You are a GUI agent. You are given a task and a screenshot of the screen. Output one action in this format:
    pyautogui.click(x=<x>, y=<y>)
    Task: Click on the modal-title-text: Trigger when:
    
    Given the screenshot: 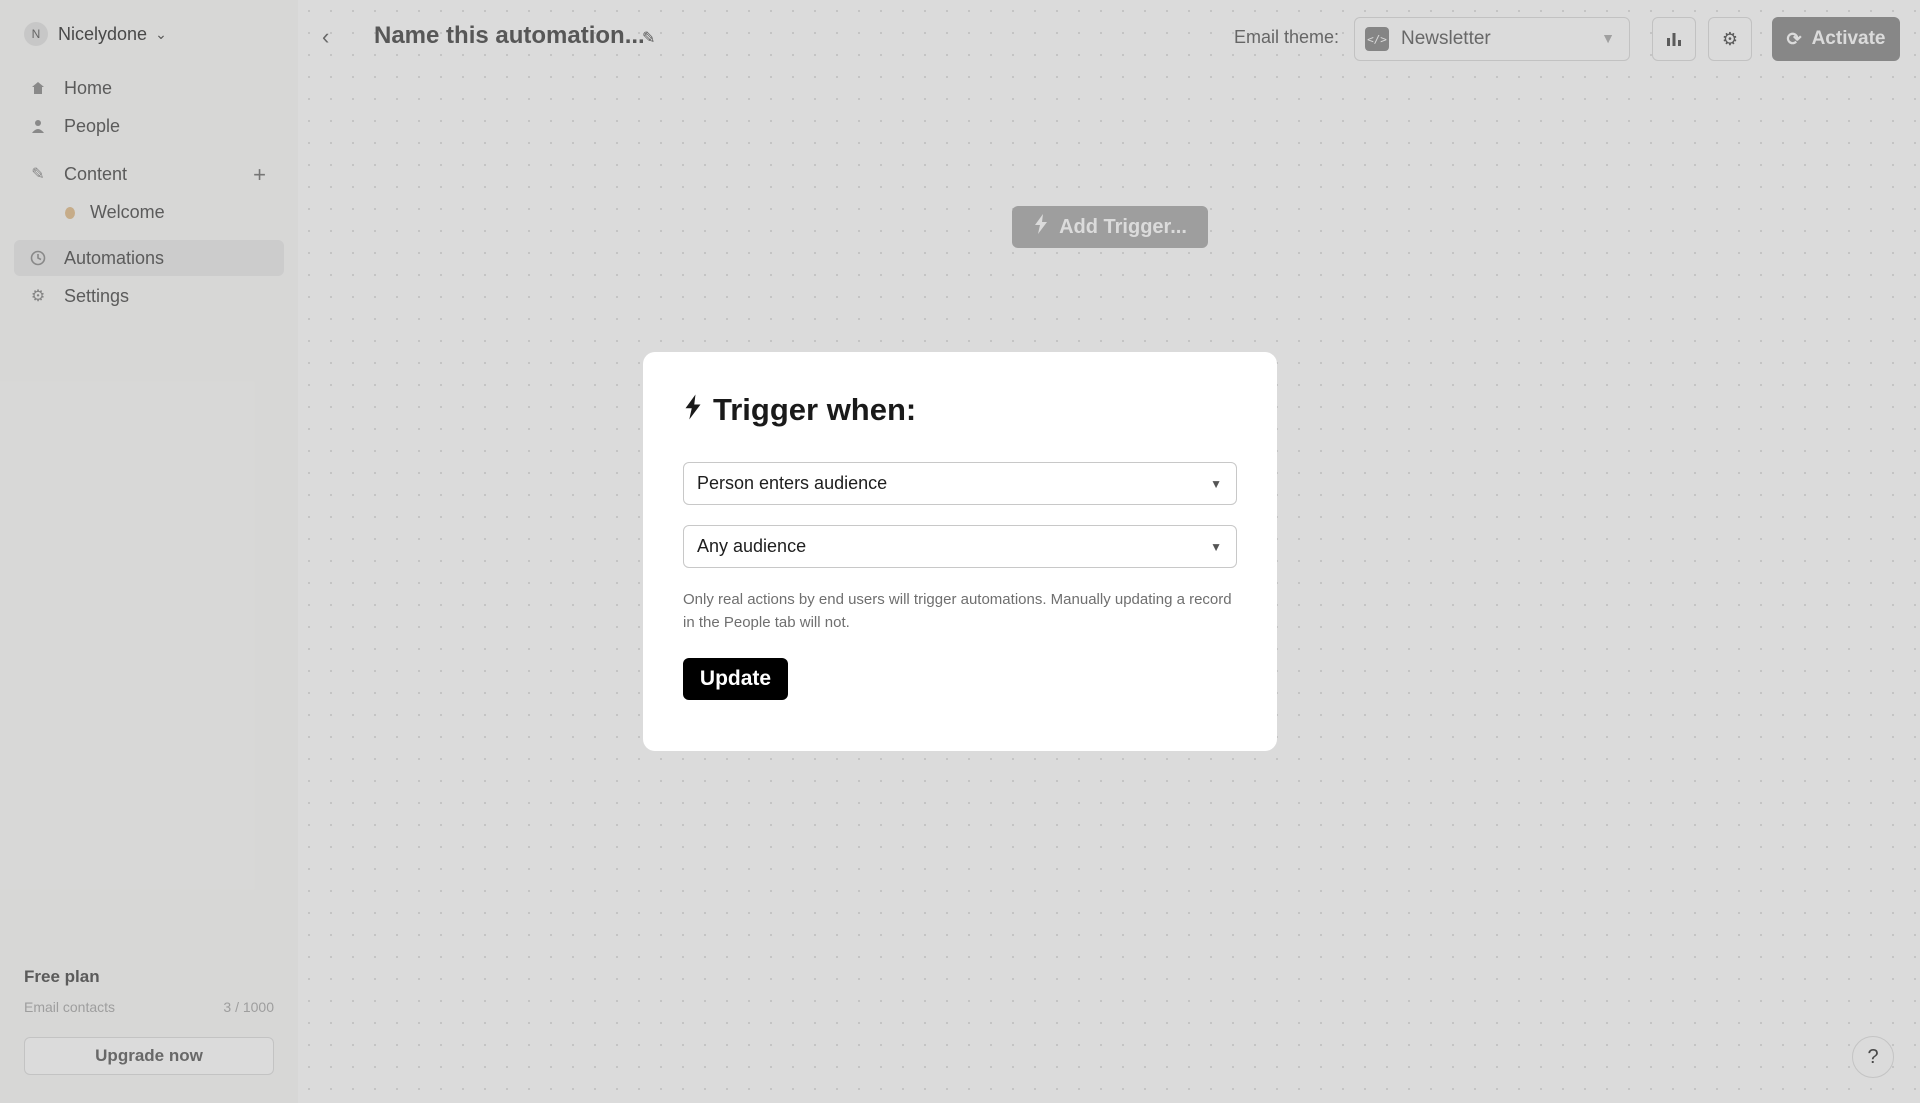 What is the action you would take?
    pyautogui.click(x=815, y=409)
    